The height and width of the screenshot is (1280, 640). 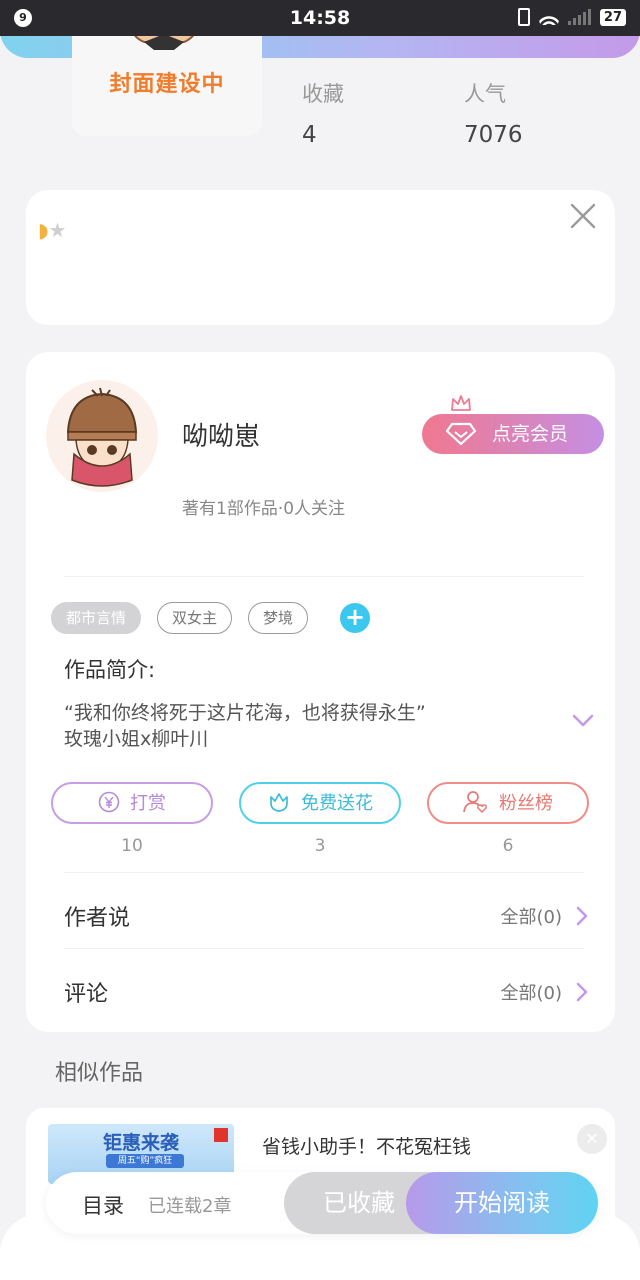 I want to click on table-of-contents-button: 目录, so click(x=103, y=1205).